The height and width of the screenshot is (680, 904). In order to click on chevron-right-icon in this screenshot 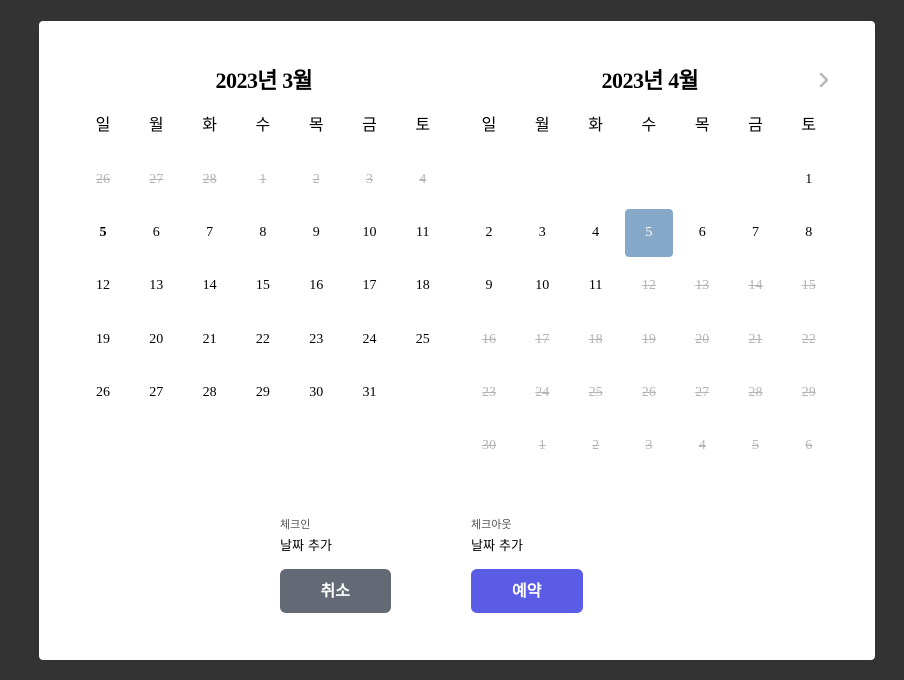, I will do `click(824, 80)`.